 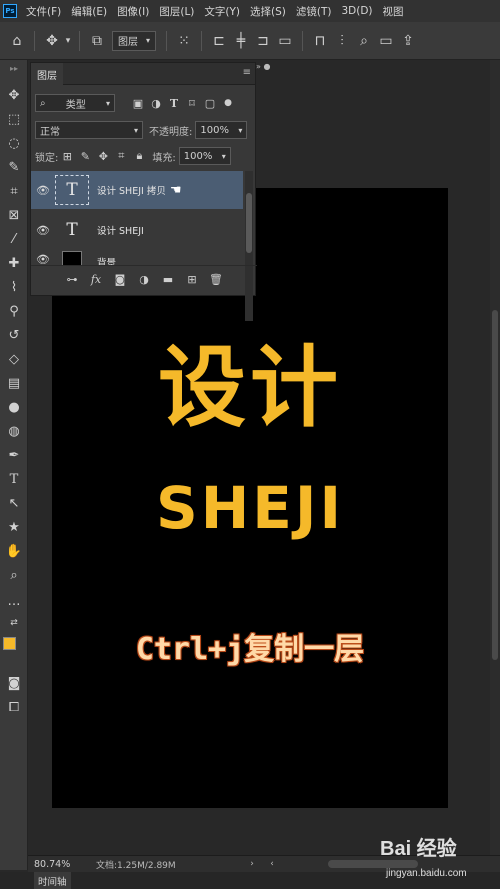 I want to click on divider, so click(x=167, y=40).